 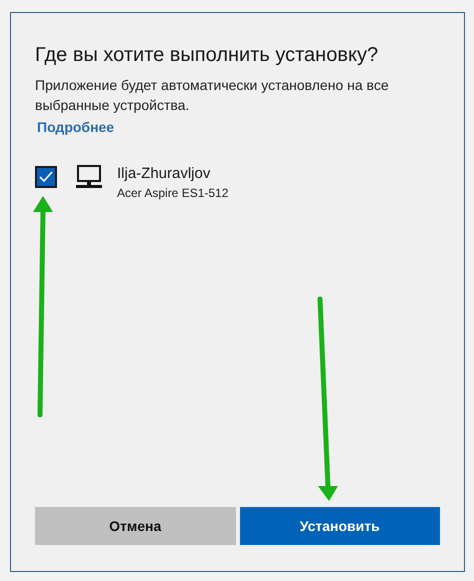 What do you see at coordinates (135, 526) in the screenshot?
I see `cancel-button: Отмена` at bounding box center [135, 526].